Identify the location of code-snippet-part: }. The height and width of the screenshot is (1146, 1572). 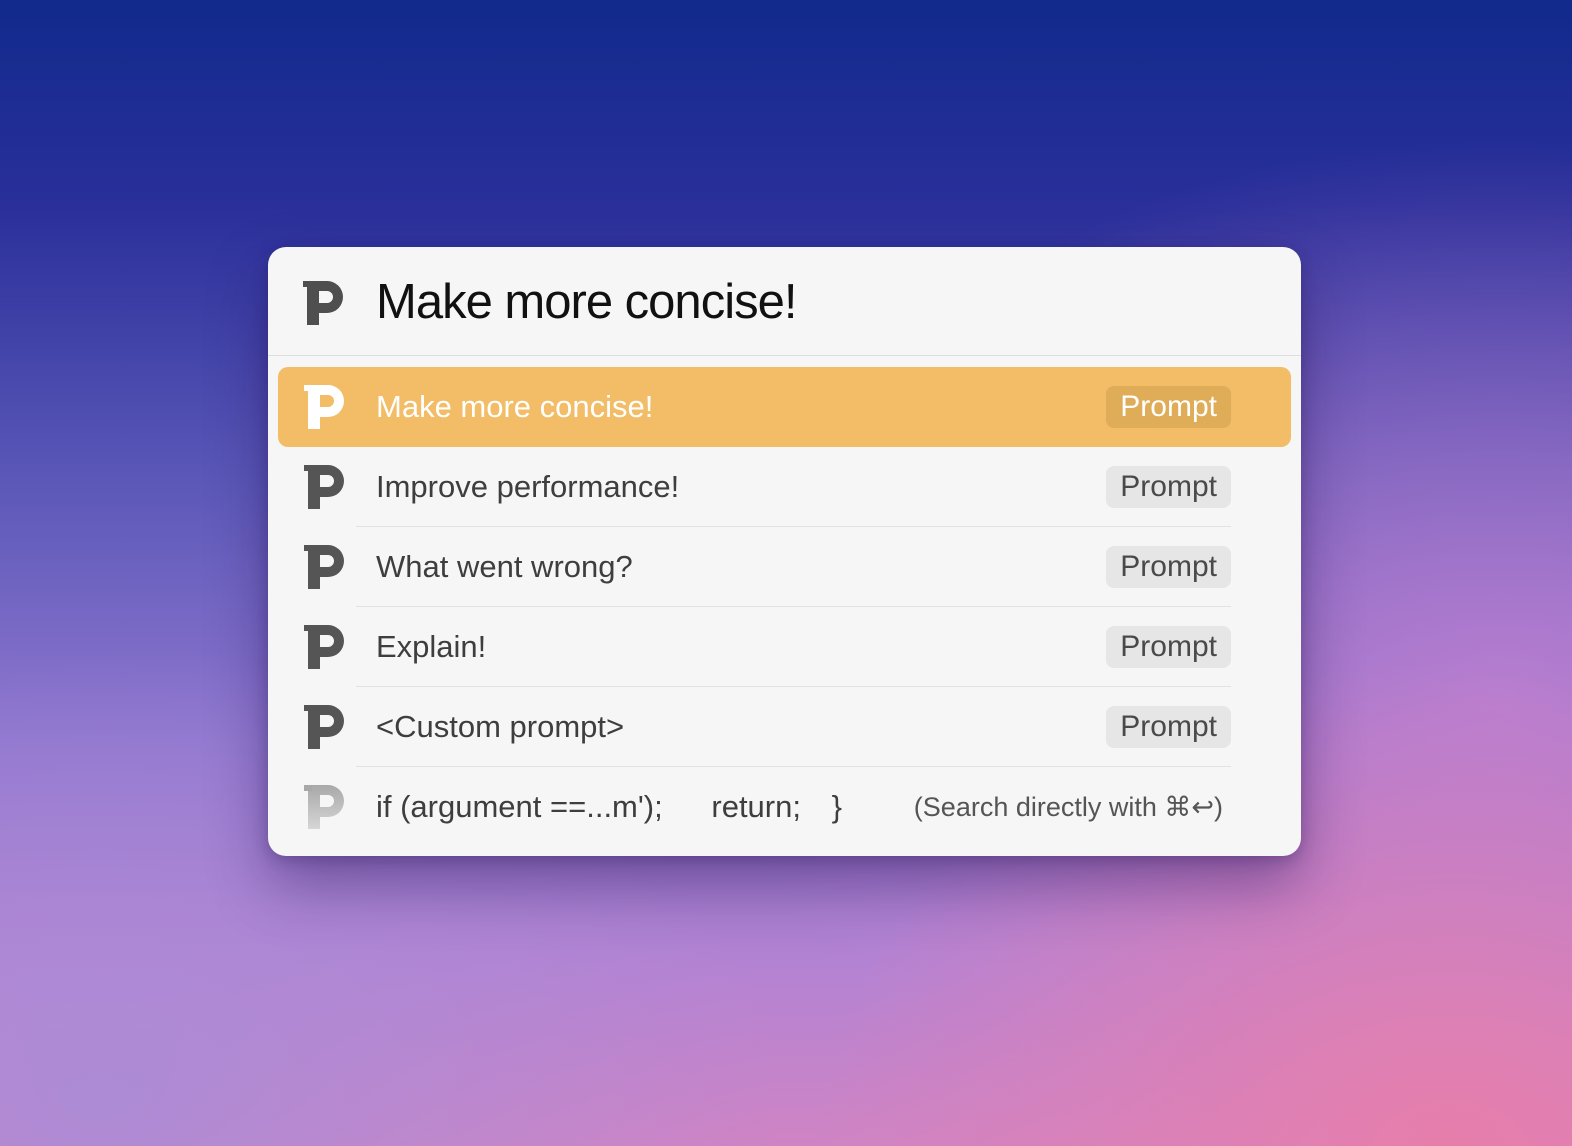
(836, 806).